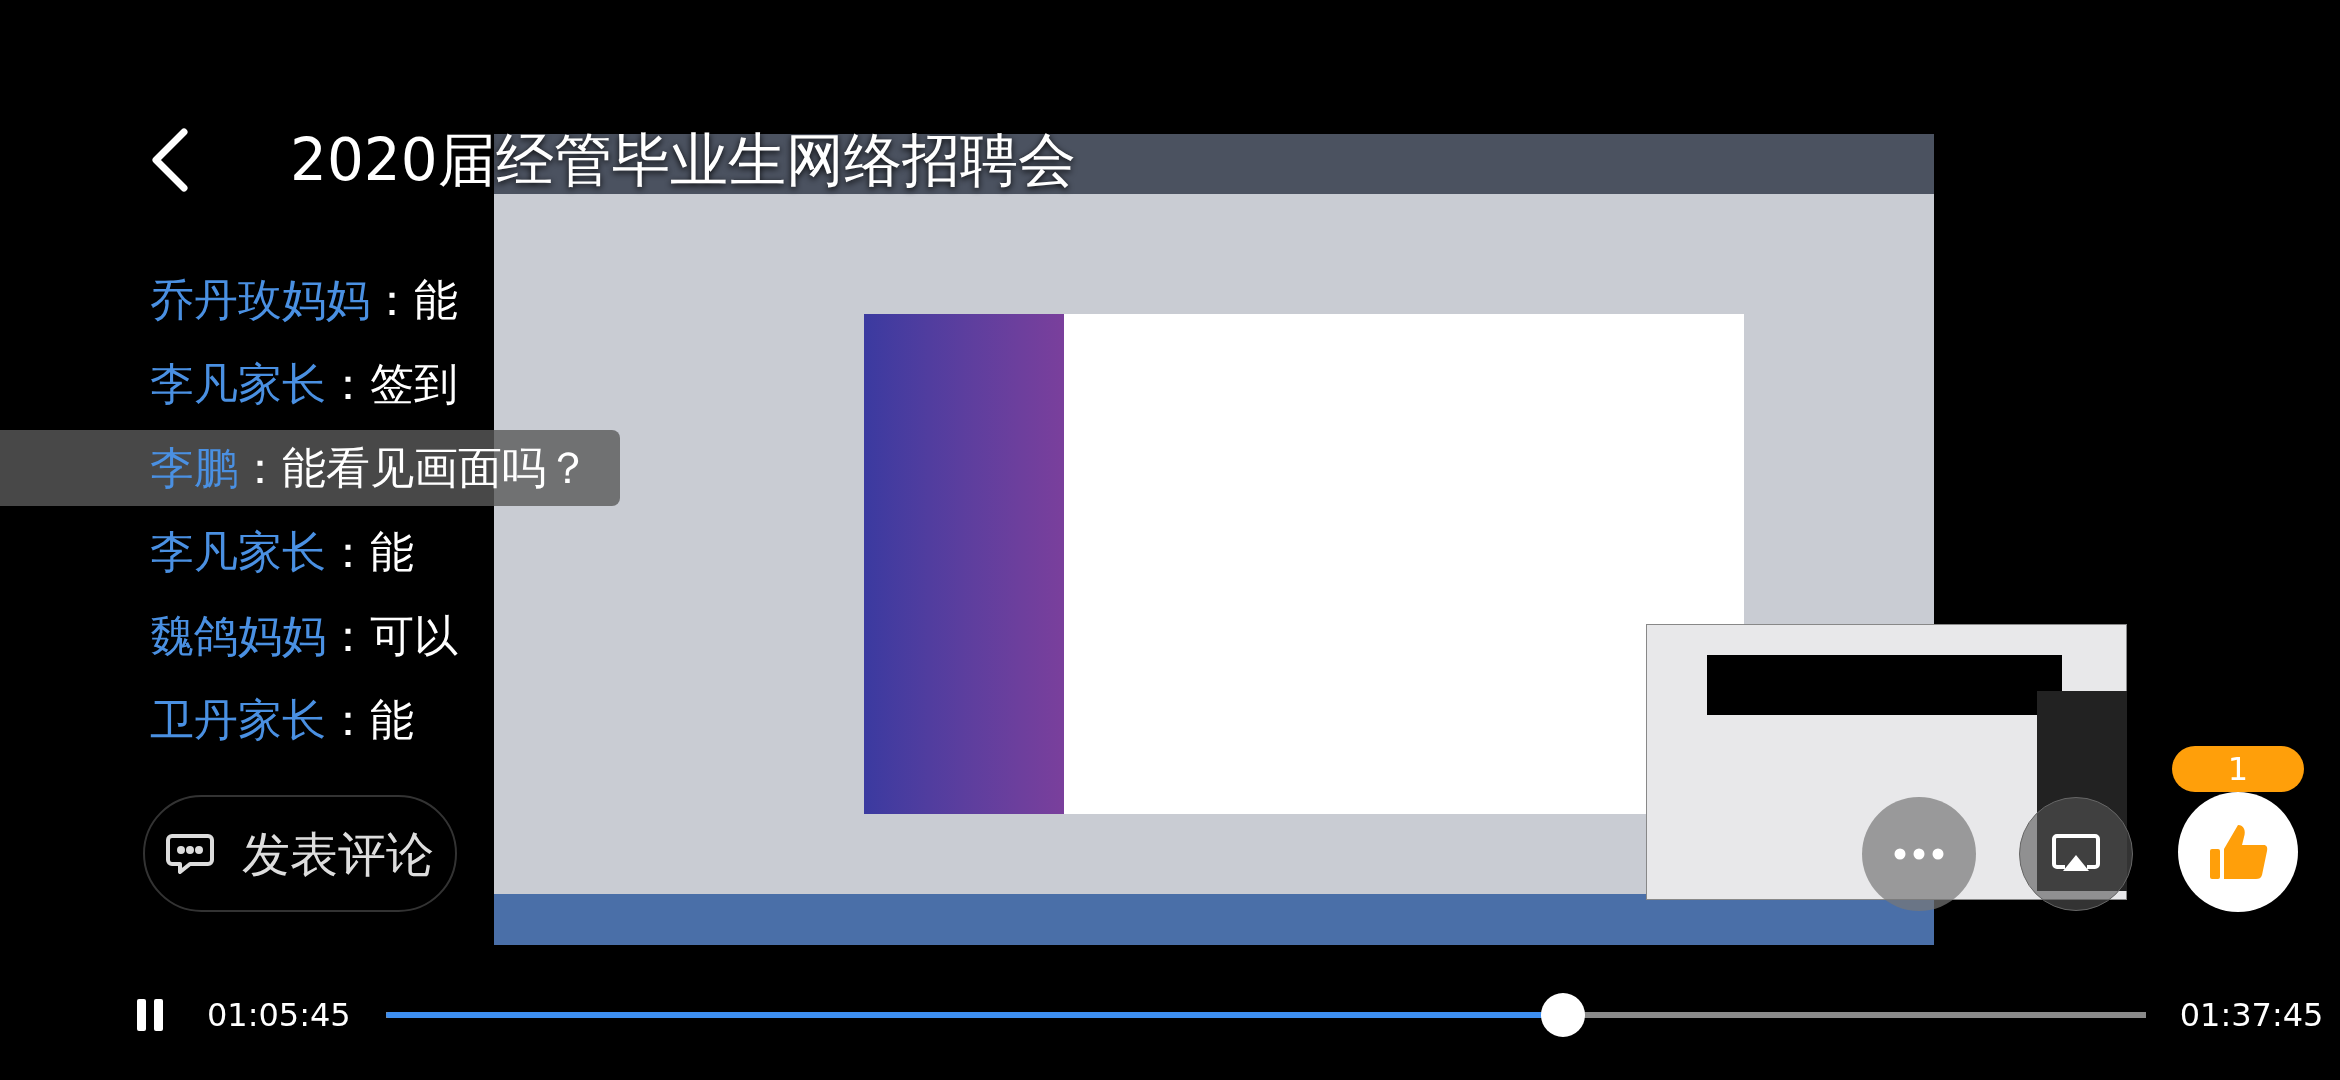 The image size is (2340, 1080). I want to click on chat-comment: 魏鸽妈妈：可以, so click(304, 636).